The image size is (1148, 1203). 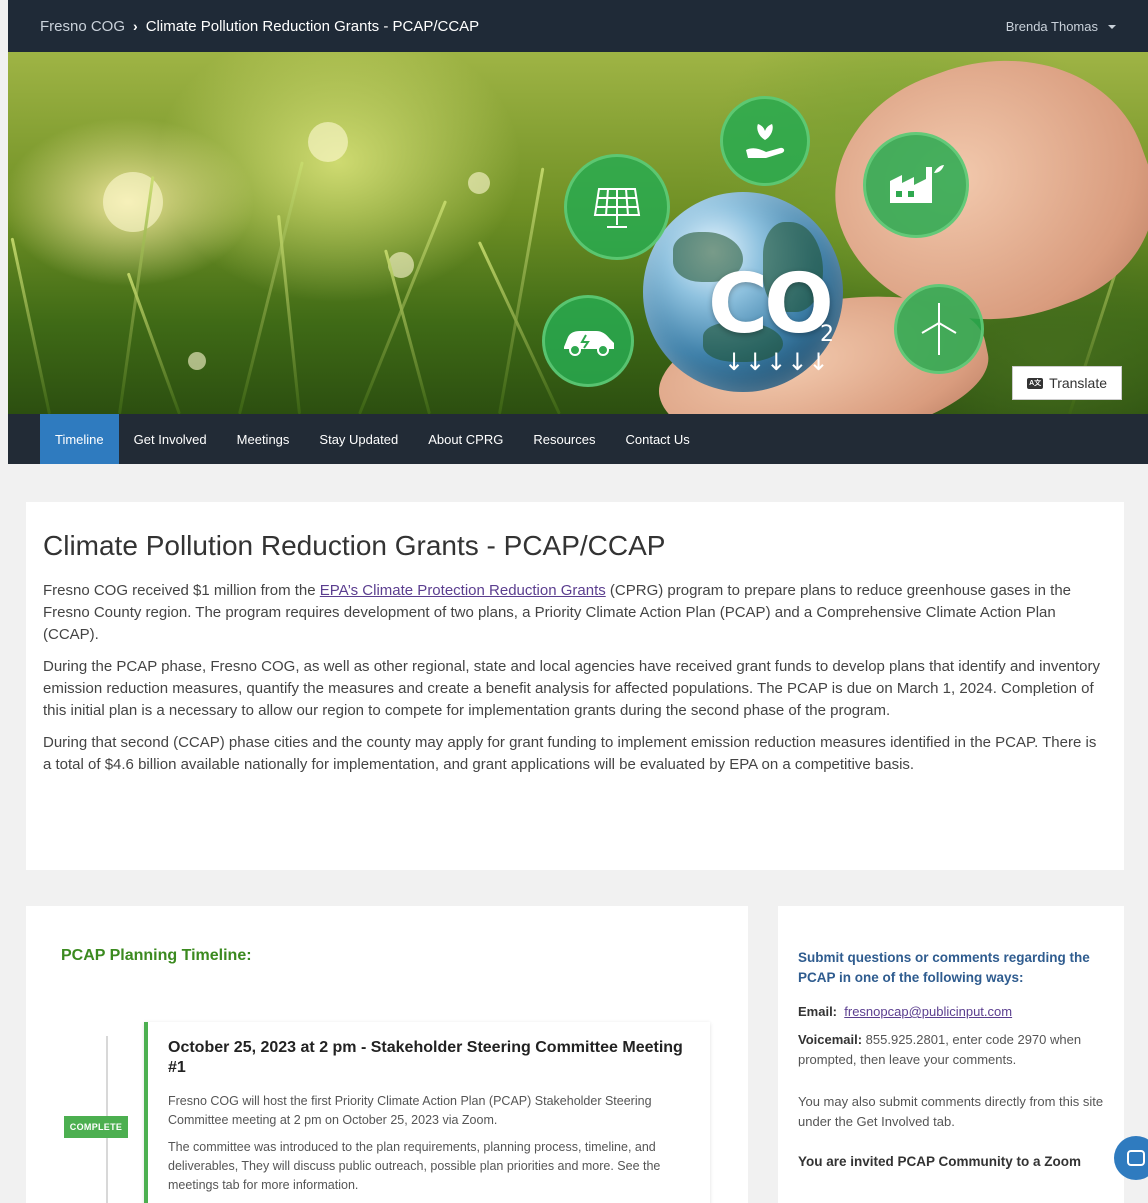 What do you see at coordinates (82, 26) in the screenshot?
I see `breadcrumb-org-link: Fresno COG` at bounding box center [82, 26].